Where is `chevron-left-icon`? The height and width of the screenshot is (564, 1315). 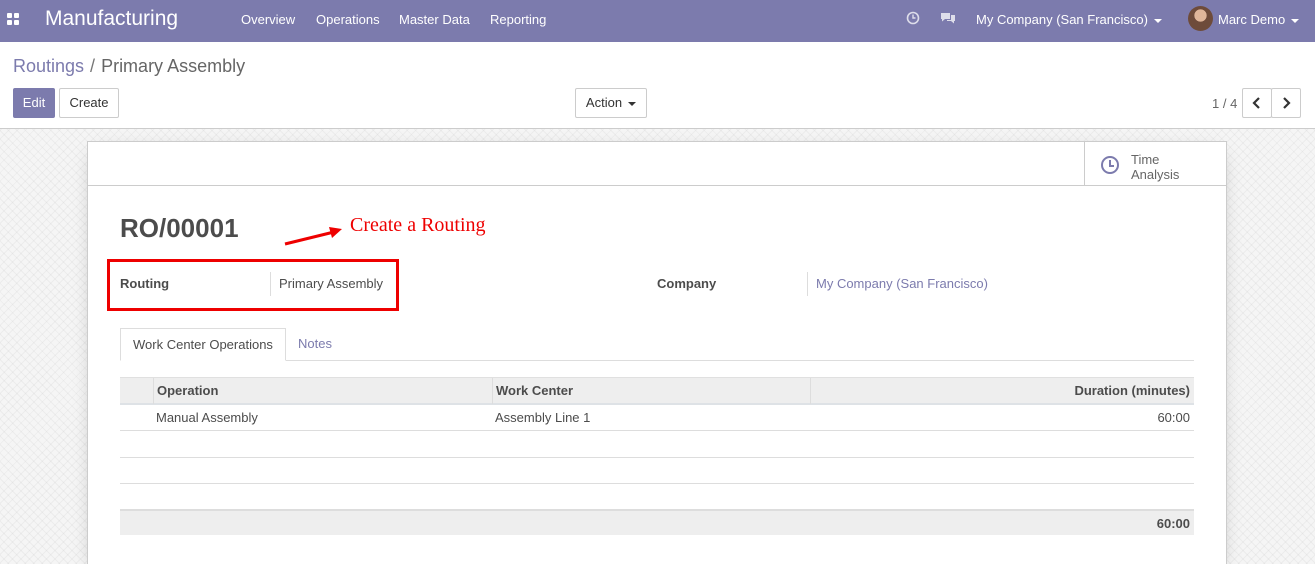 chevron-left-icon is located at coordinates (1256, 103).